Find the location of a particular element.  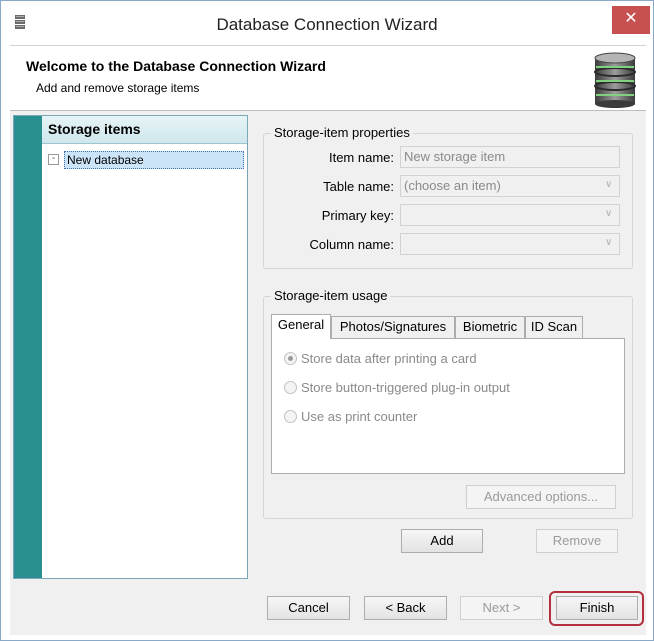

add-button: Add is located at coordinates (442, 541).